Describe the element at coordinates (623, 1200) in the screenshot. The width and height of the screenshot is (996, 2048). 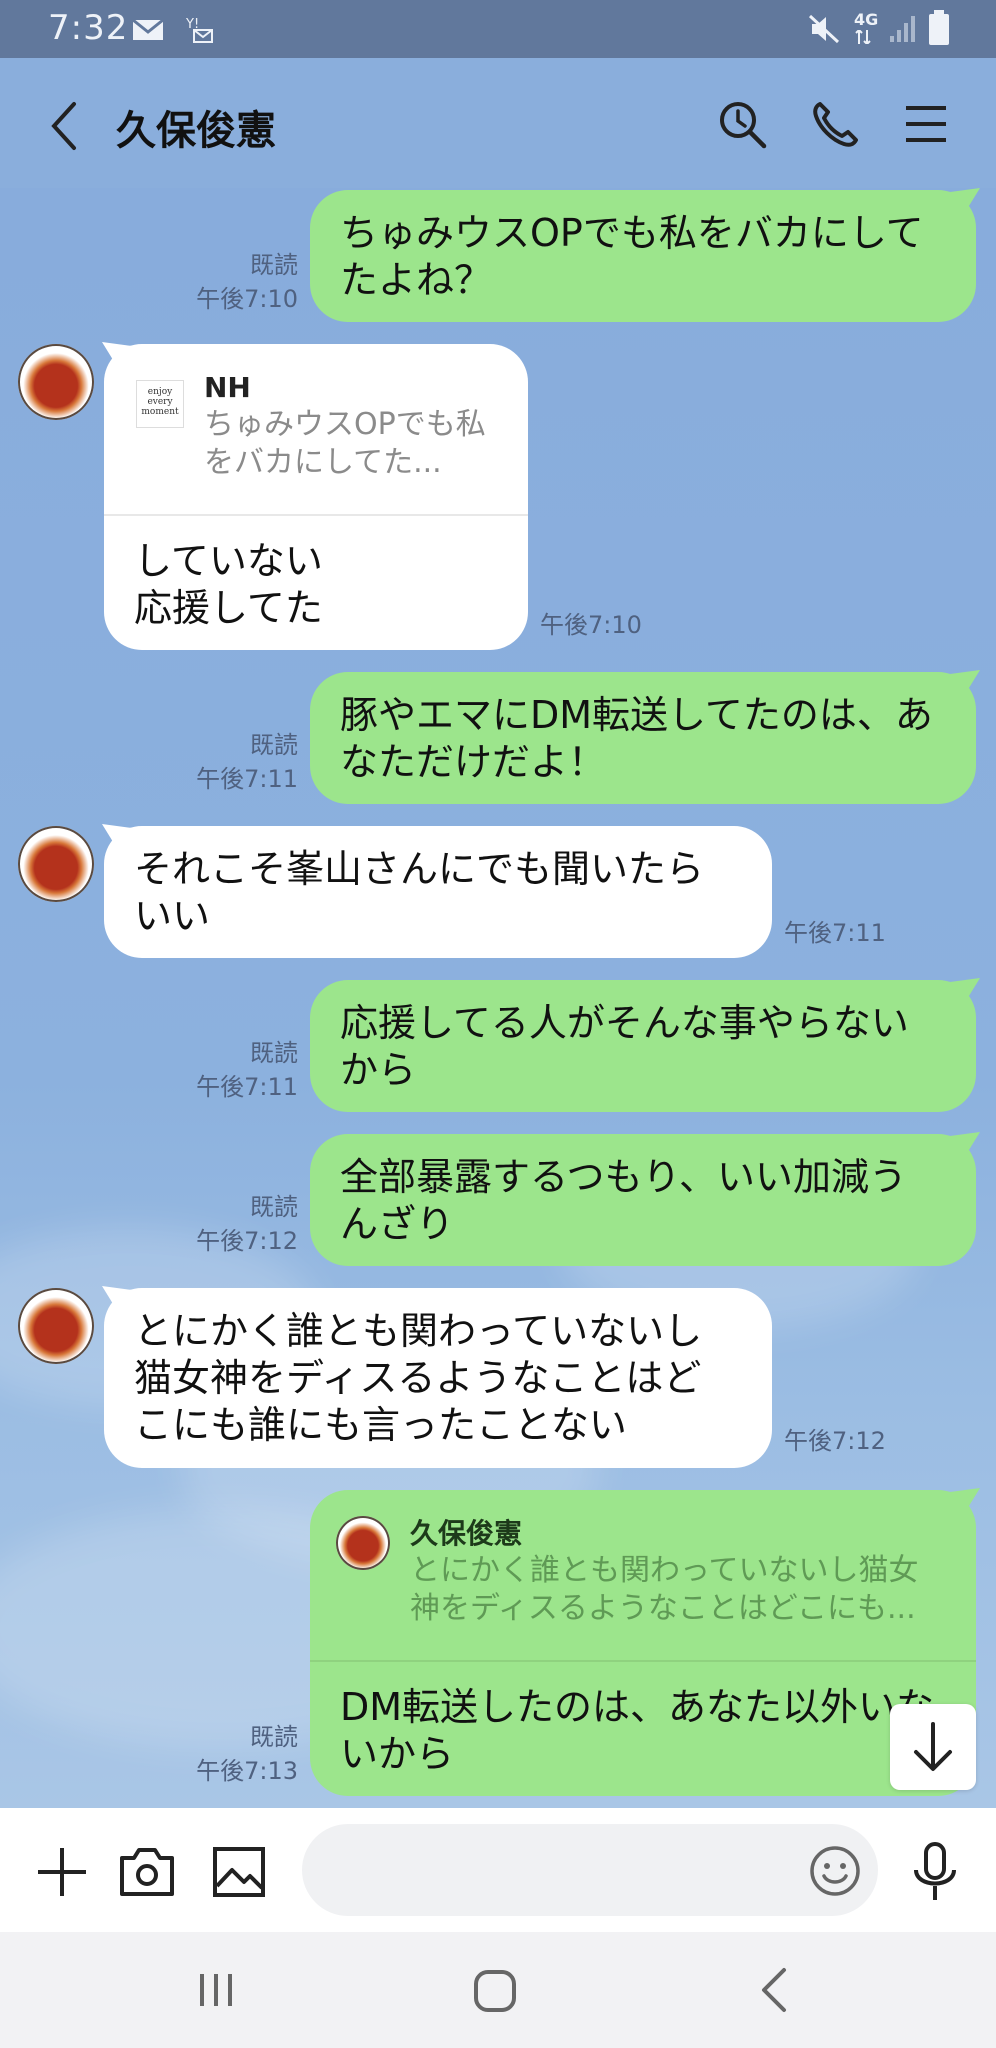
I see `message-text: 全部暴露するつもり、いい加減う んざり` at that location.